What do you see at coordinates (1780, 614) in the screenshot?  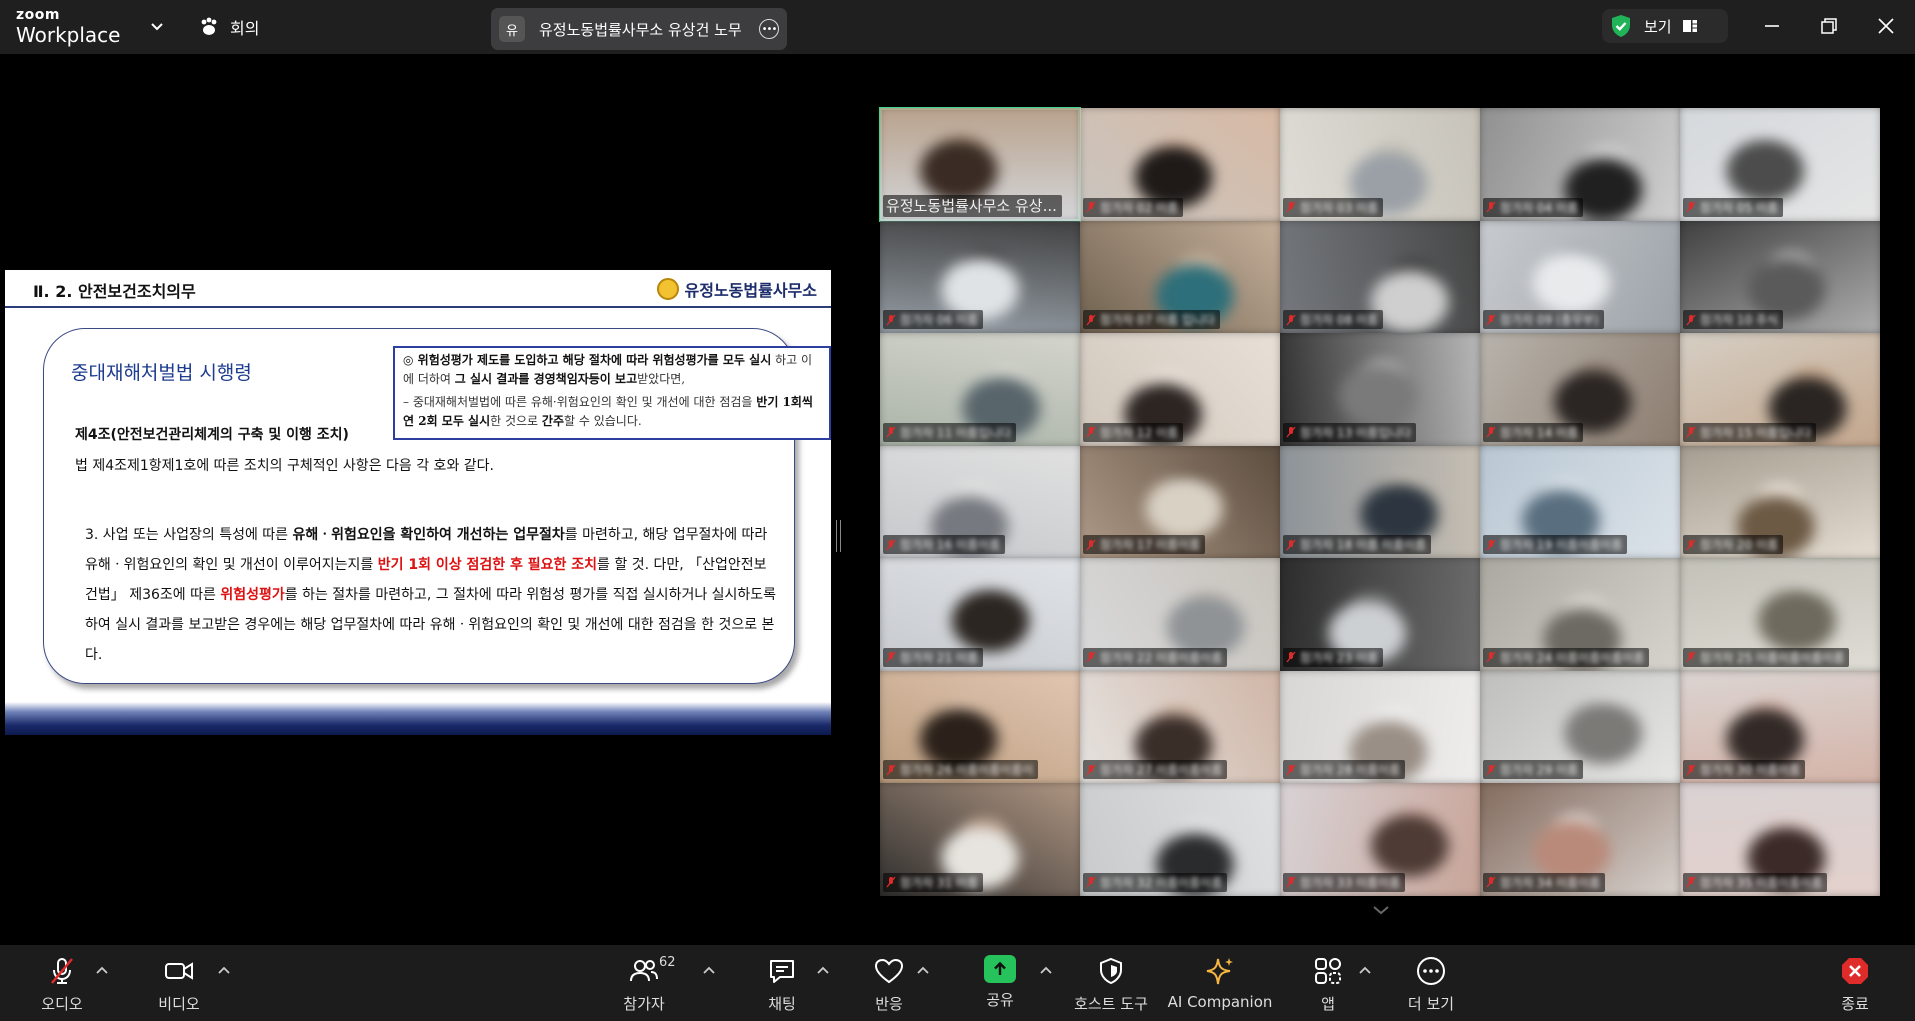 I see `participant-tile: 참가자 25 이름이름이름이름` at bounding box center [1780, 614].